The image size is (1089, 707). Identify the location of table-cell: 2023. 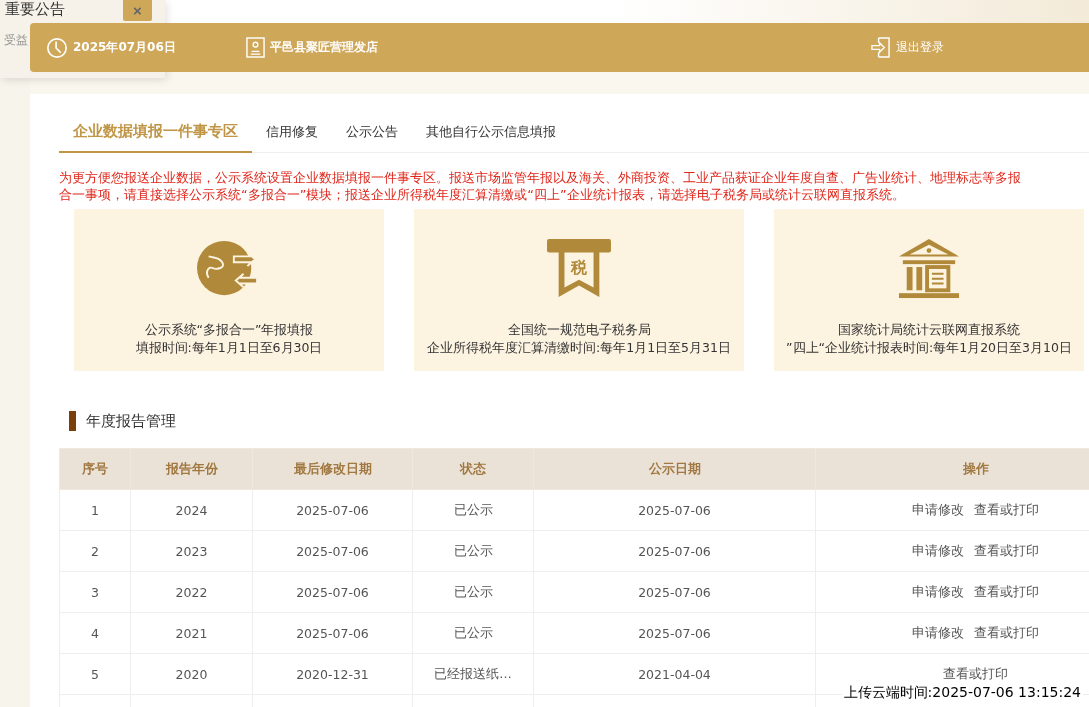
(191, 551).